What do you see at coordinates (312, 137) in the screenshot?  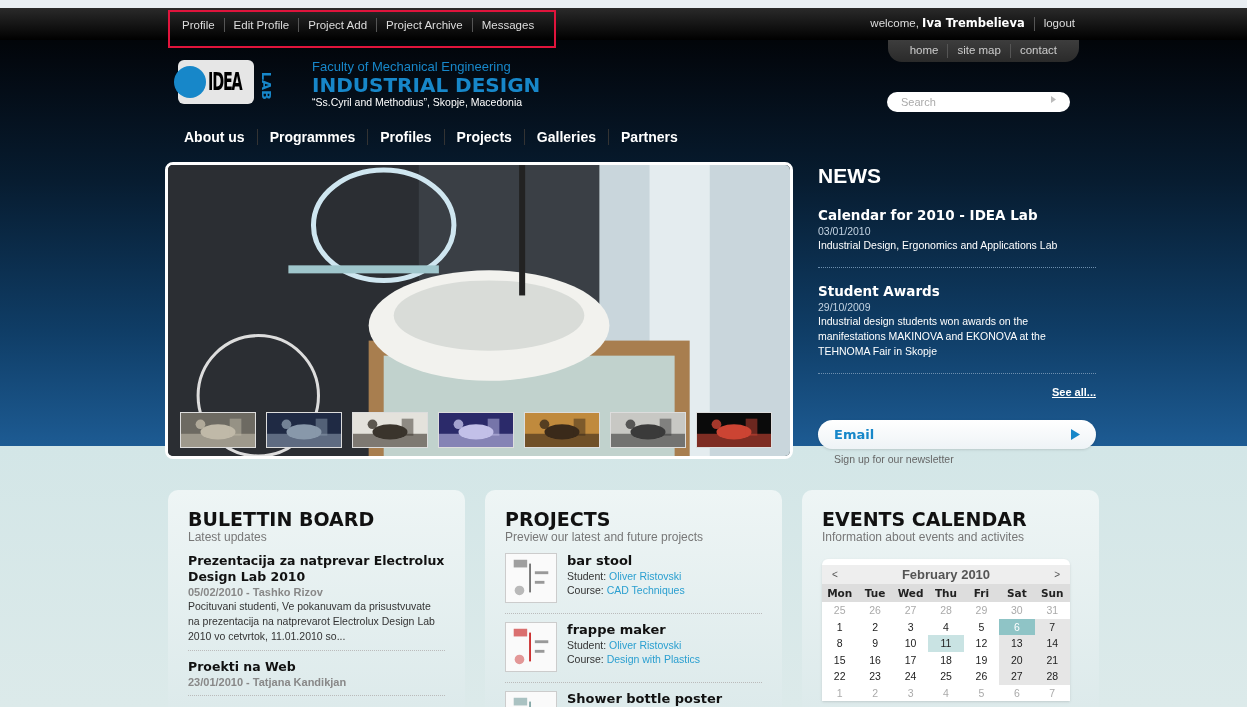 I see `main-nav-link: Programmes` at bounding box center [312, 137].